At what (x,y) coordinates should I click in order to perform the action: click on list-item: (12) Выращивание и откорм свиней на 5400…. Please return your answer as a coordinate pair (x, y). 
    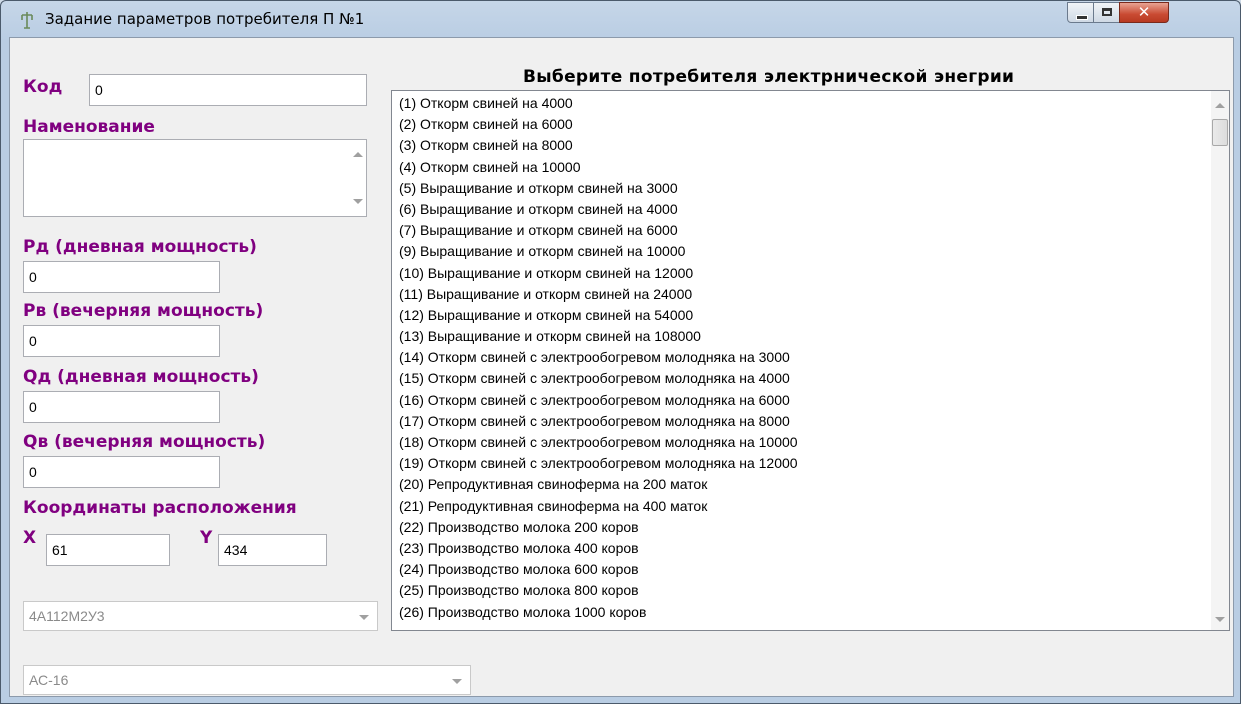
    Looking at the image, I should click on (598, 315).